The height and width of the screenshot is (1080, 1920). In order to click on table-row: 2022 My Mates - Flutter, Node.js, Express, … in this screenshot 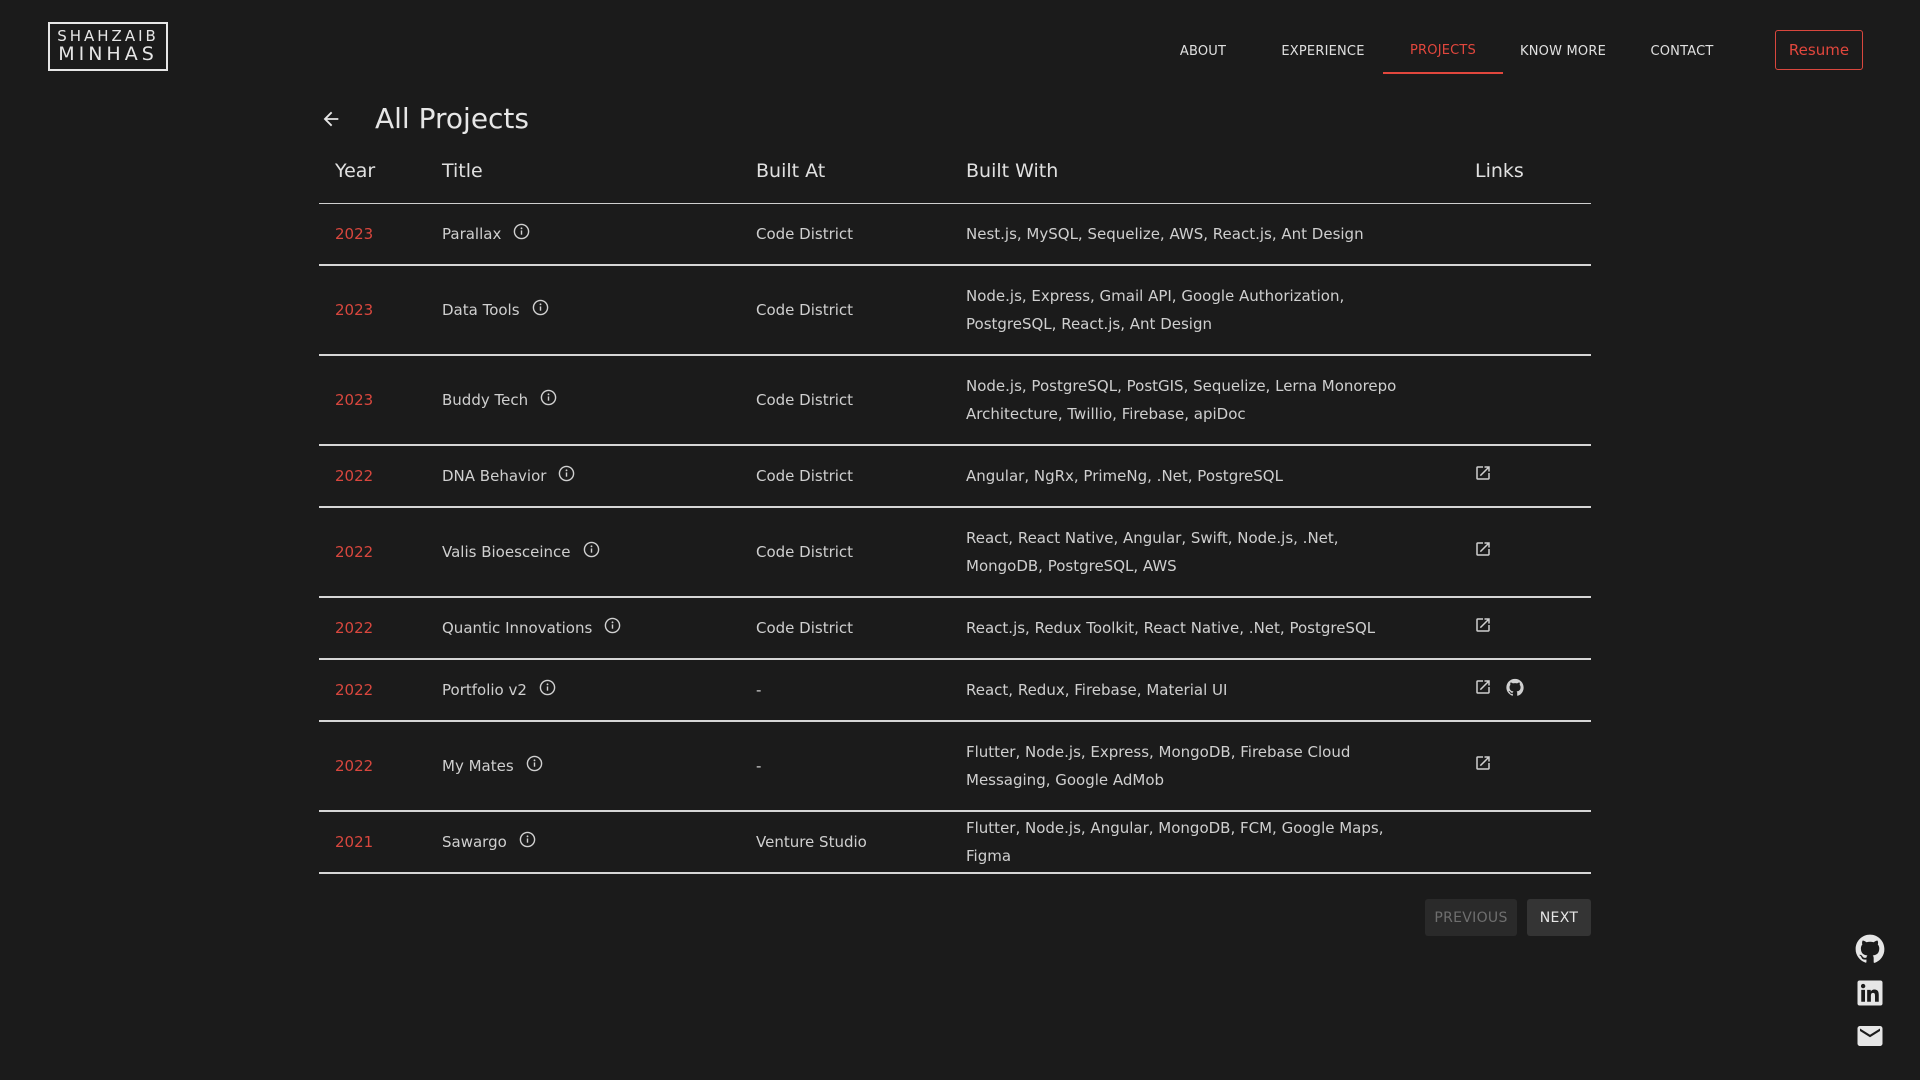, I will do `click(955, 767)`.